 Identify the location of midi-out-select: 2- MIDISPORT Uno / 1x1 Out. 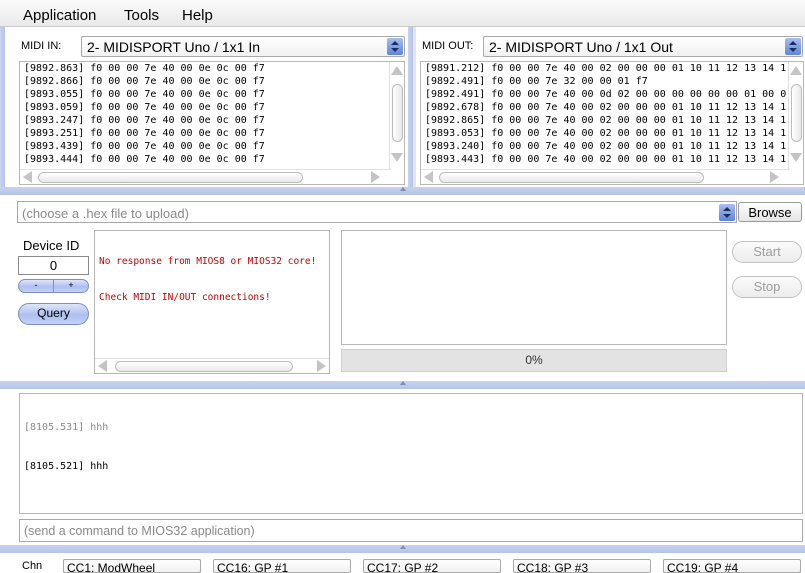
(643, 46).